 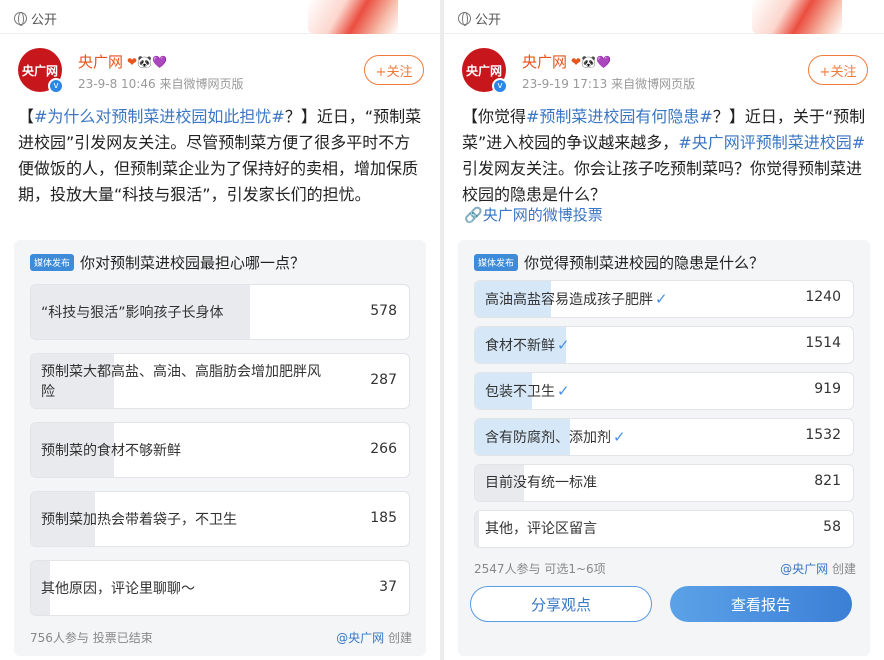 I want to click on post-bracket: 【你觉得, so click(x=494, y=116).